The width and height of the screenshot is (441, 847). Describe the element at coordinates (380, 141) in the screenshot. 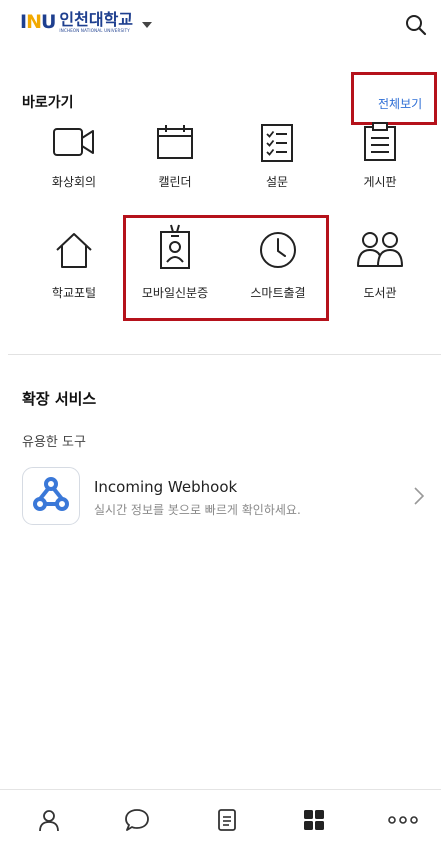

I see `clipboard-icon` at that location.